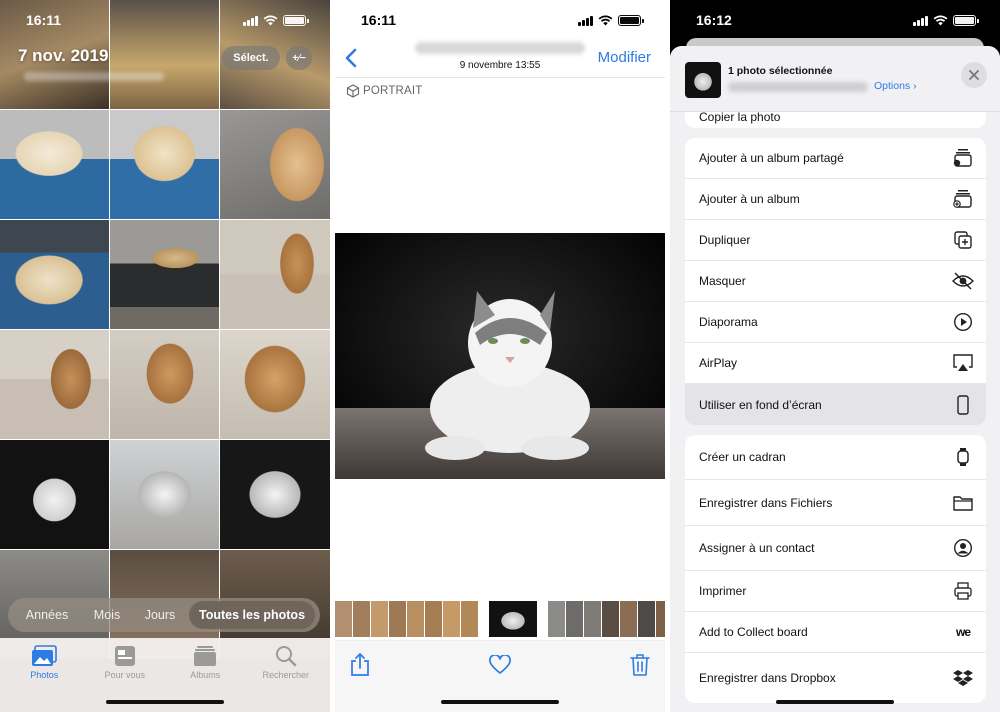 Image resolution: width=1000 pixels, height=712 pixels. What do you see at coordinates (624, 57) in the screenshot?
I see `edit-button: Modifier` at bounding box center [624, 57].